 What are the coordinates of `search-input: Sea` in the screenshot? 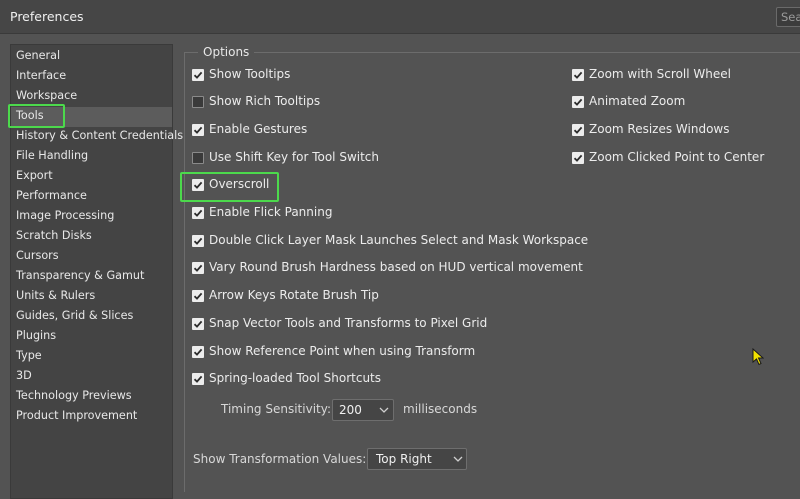 It's located at (788, 17).